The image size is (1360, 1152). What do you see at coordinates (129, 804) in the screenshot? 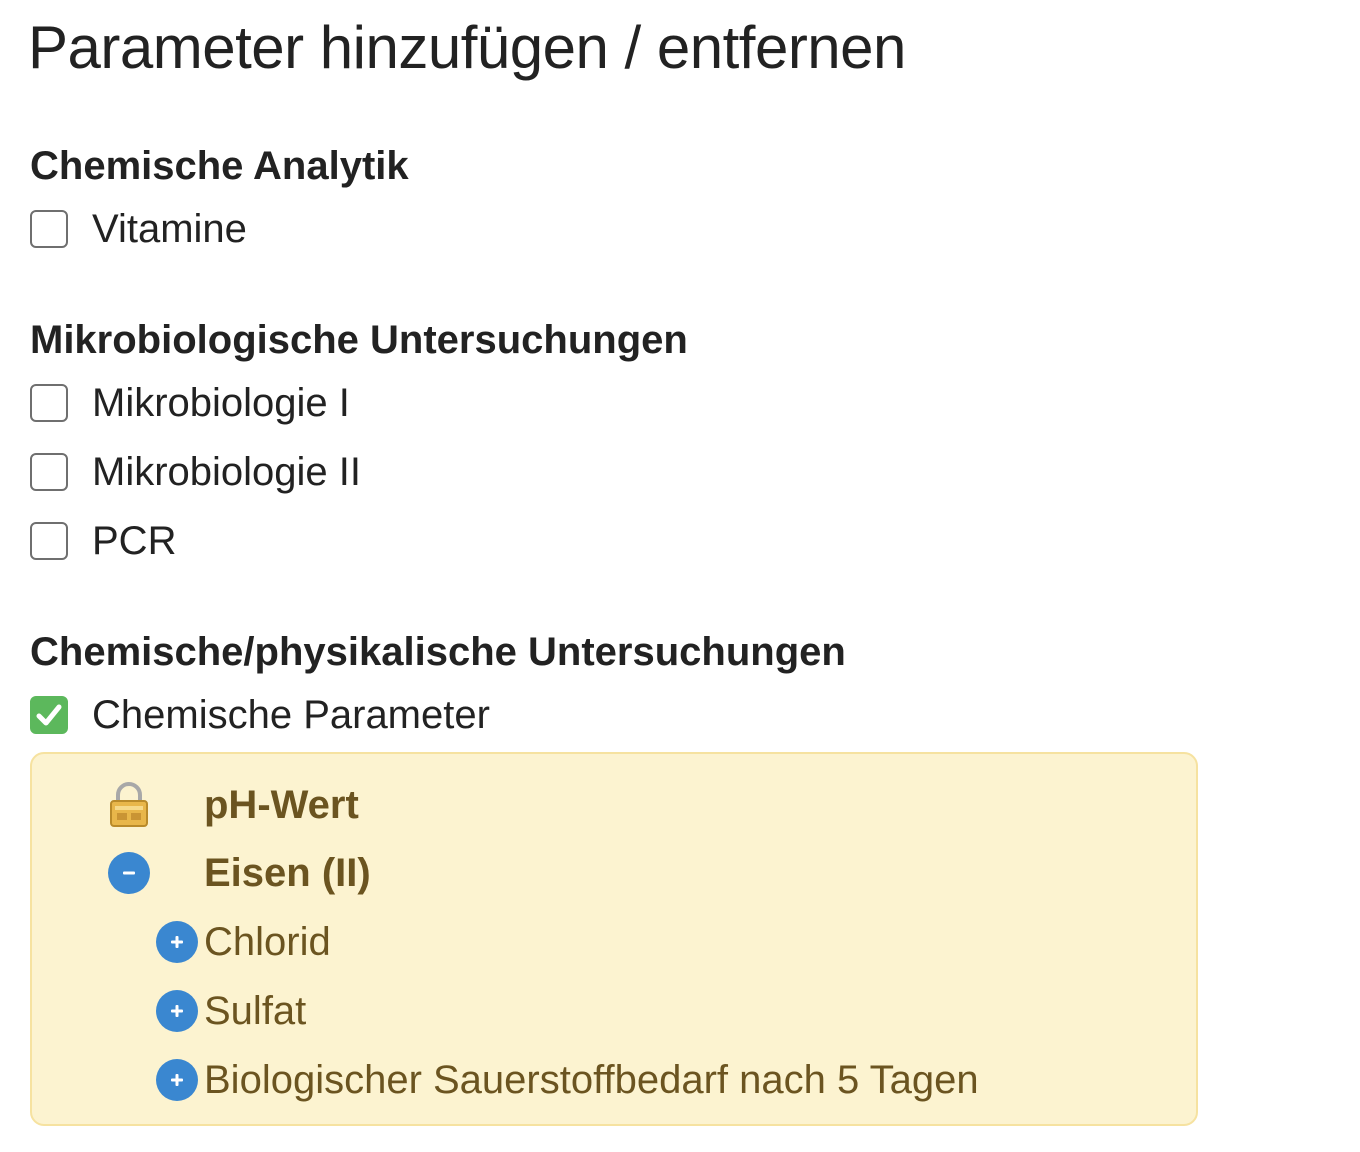
I see `lock-icon` at bounding box center [129, 804].